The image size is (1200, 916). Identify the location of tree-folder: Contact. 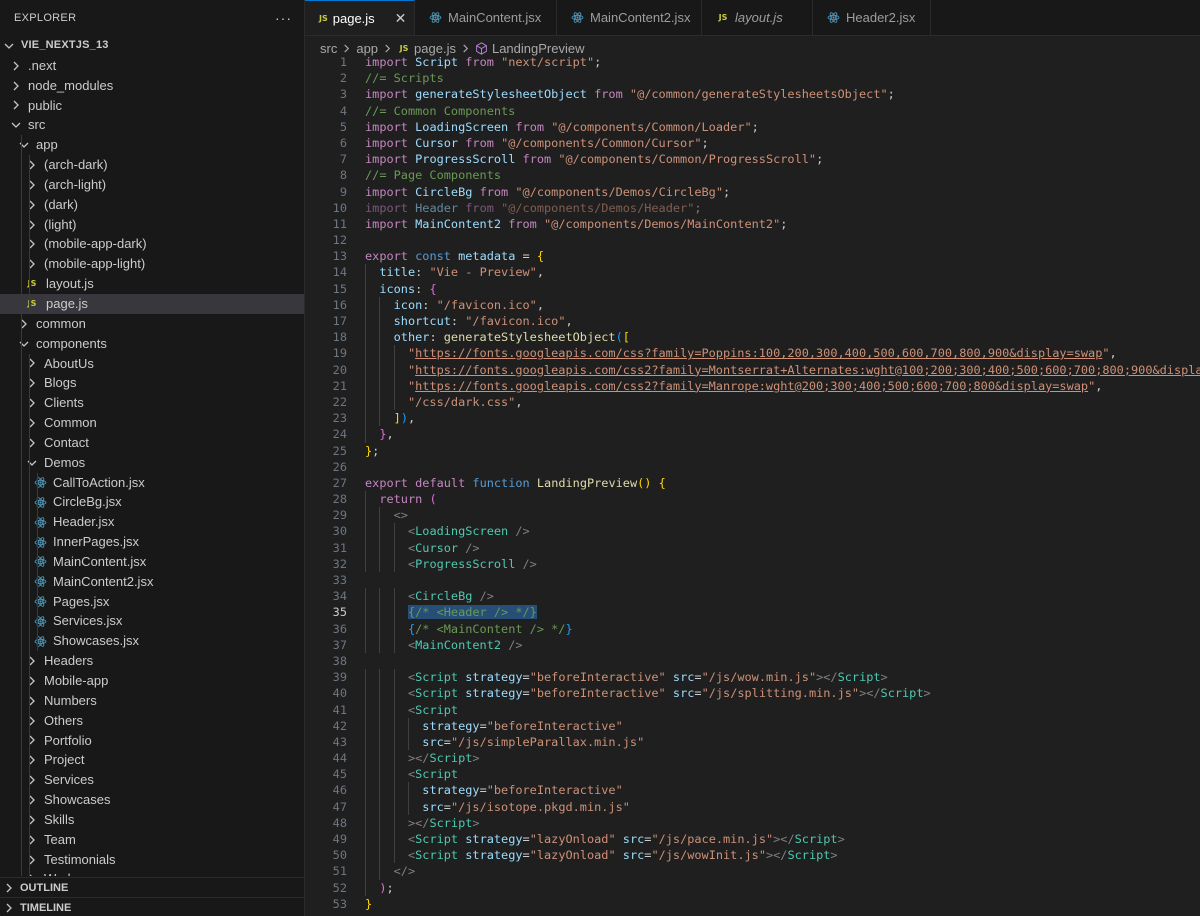
(152, 442).